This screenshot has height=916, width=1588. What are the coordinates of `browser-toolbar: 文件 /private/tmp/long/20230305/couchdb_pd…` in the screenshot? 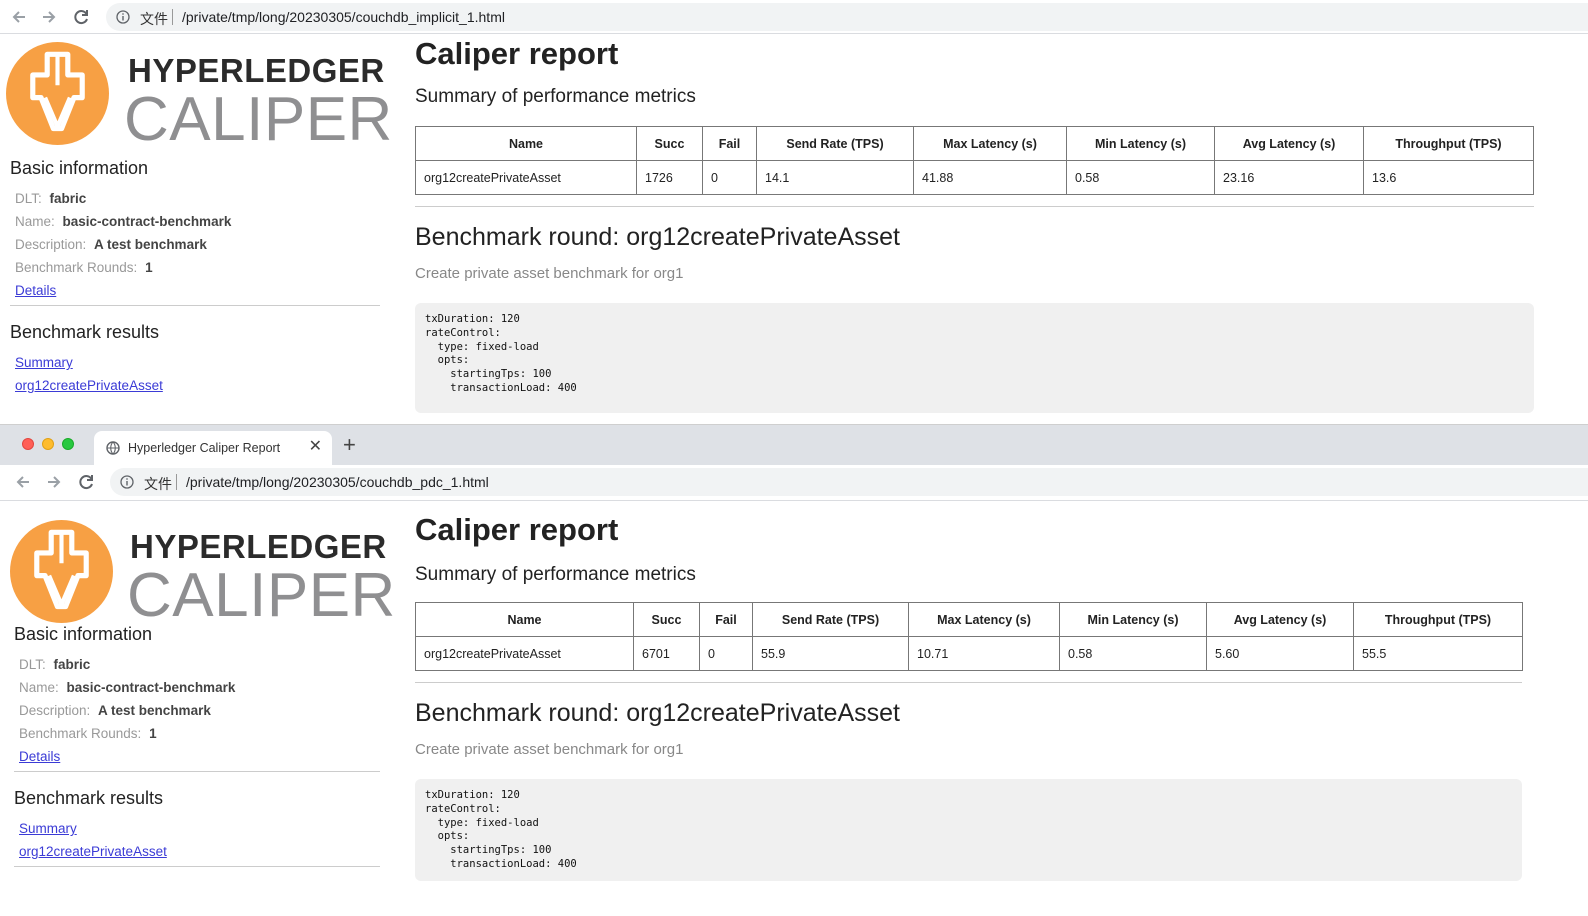 It's located at (794, 483).